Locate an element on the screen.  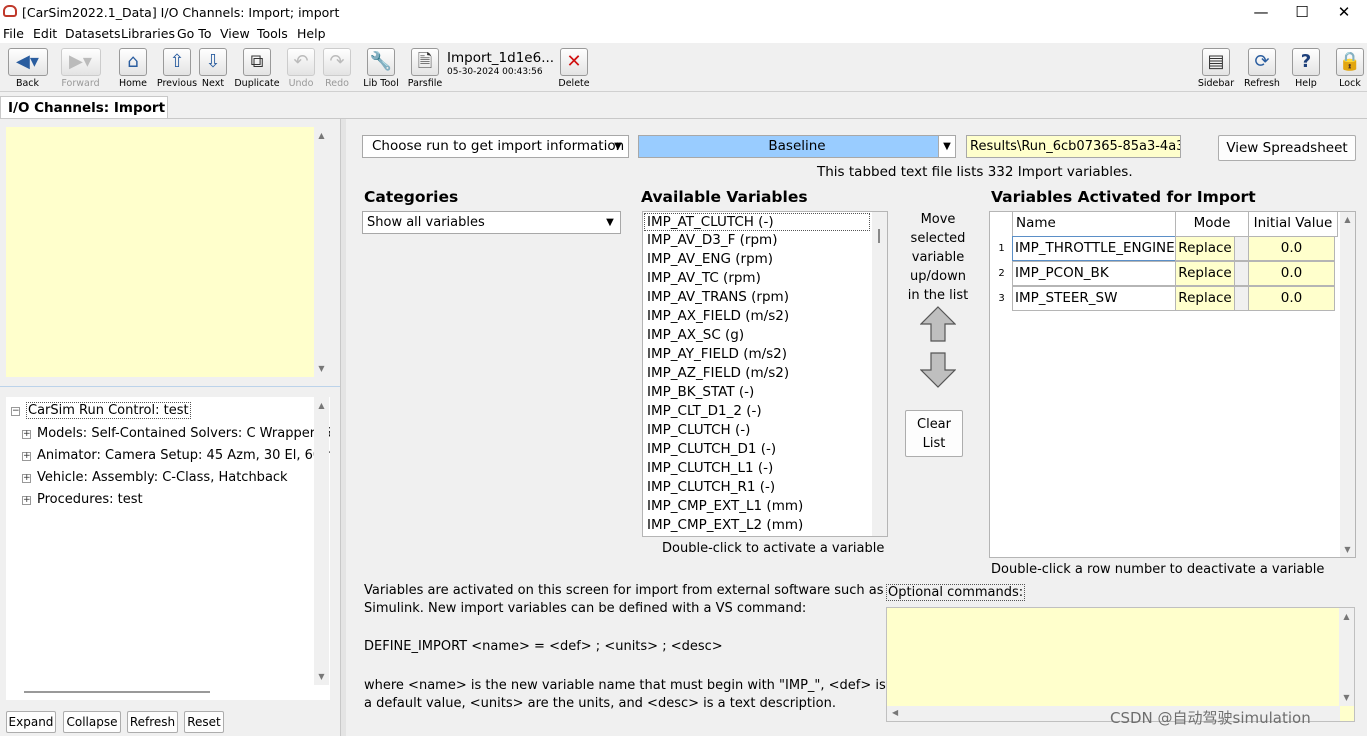
available-variable-item: IMP_AV_TRANS (rpm) is located at coordinates (718, 297).